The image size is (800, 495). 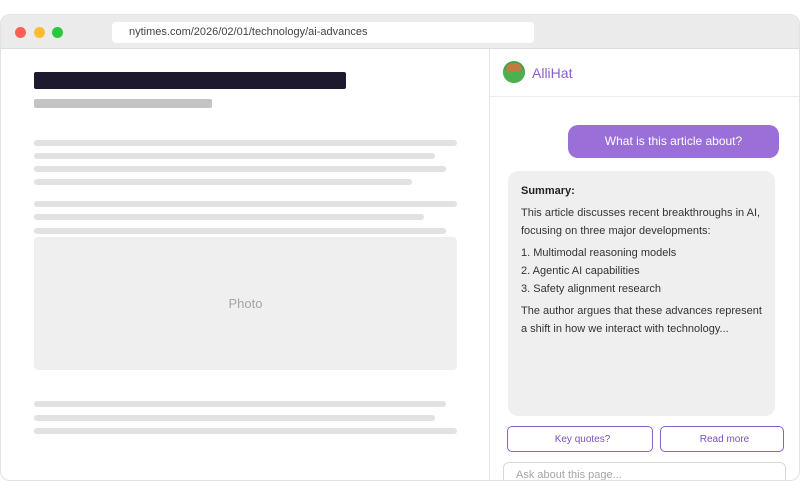 What do you see at coordinates (580, 439) in the screenshot?
I see `suggestion-key-quotes-button: Key quotes?` at bounding box center [580, 439].